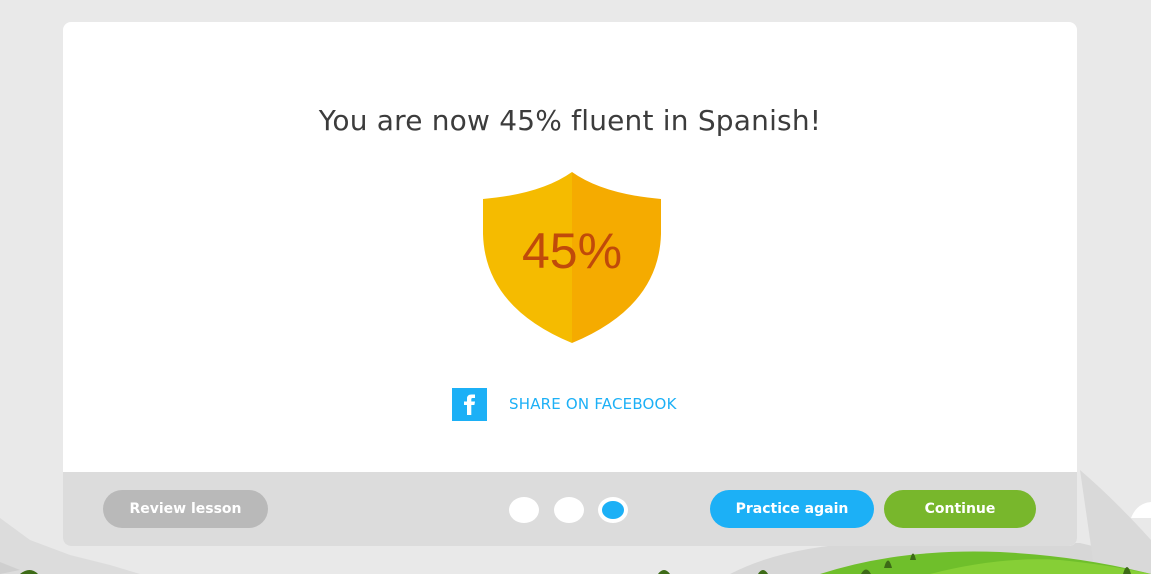 Image resolution: width=1151 pixels, height=574 pixels. I want to click on practice-again-button: Practice again, so click(792, 509).